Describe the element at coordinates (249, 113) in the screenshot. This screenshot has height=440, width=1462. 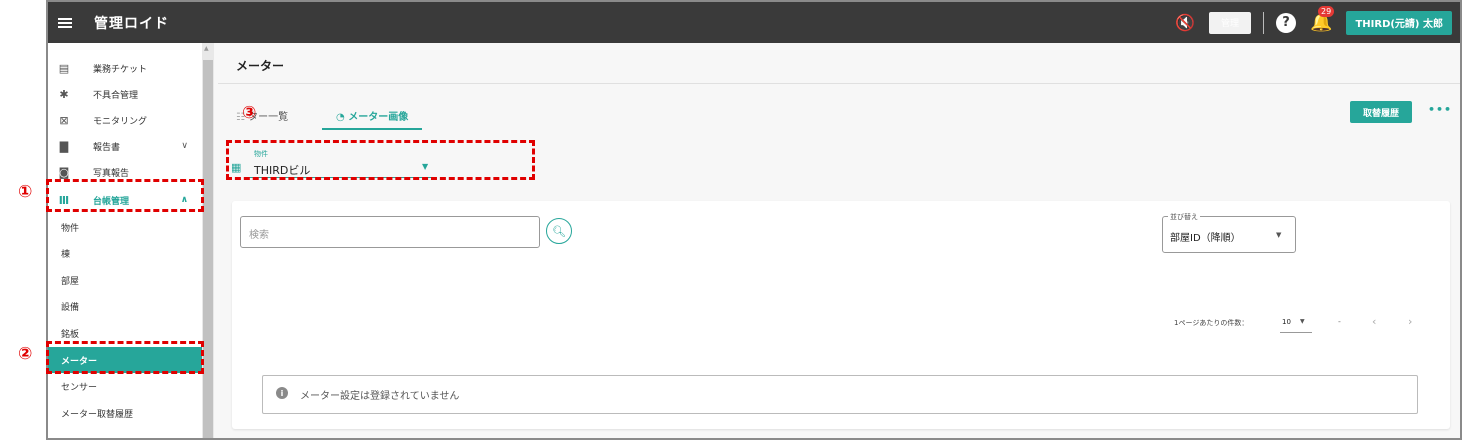
I see `annotation-marker-3: ③` at that location.